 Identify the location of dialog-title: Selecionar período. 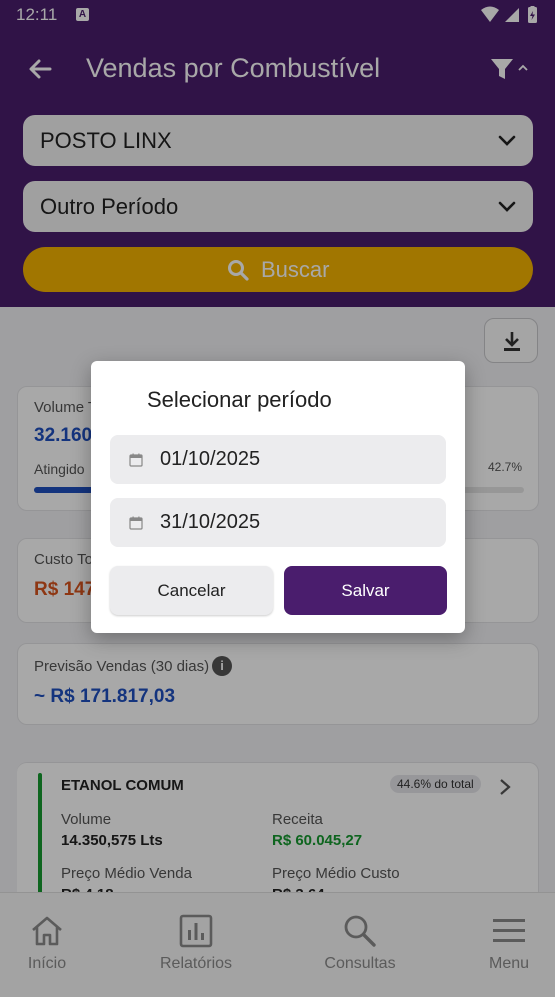
(239, 399).